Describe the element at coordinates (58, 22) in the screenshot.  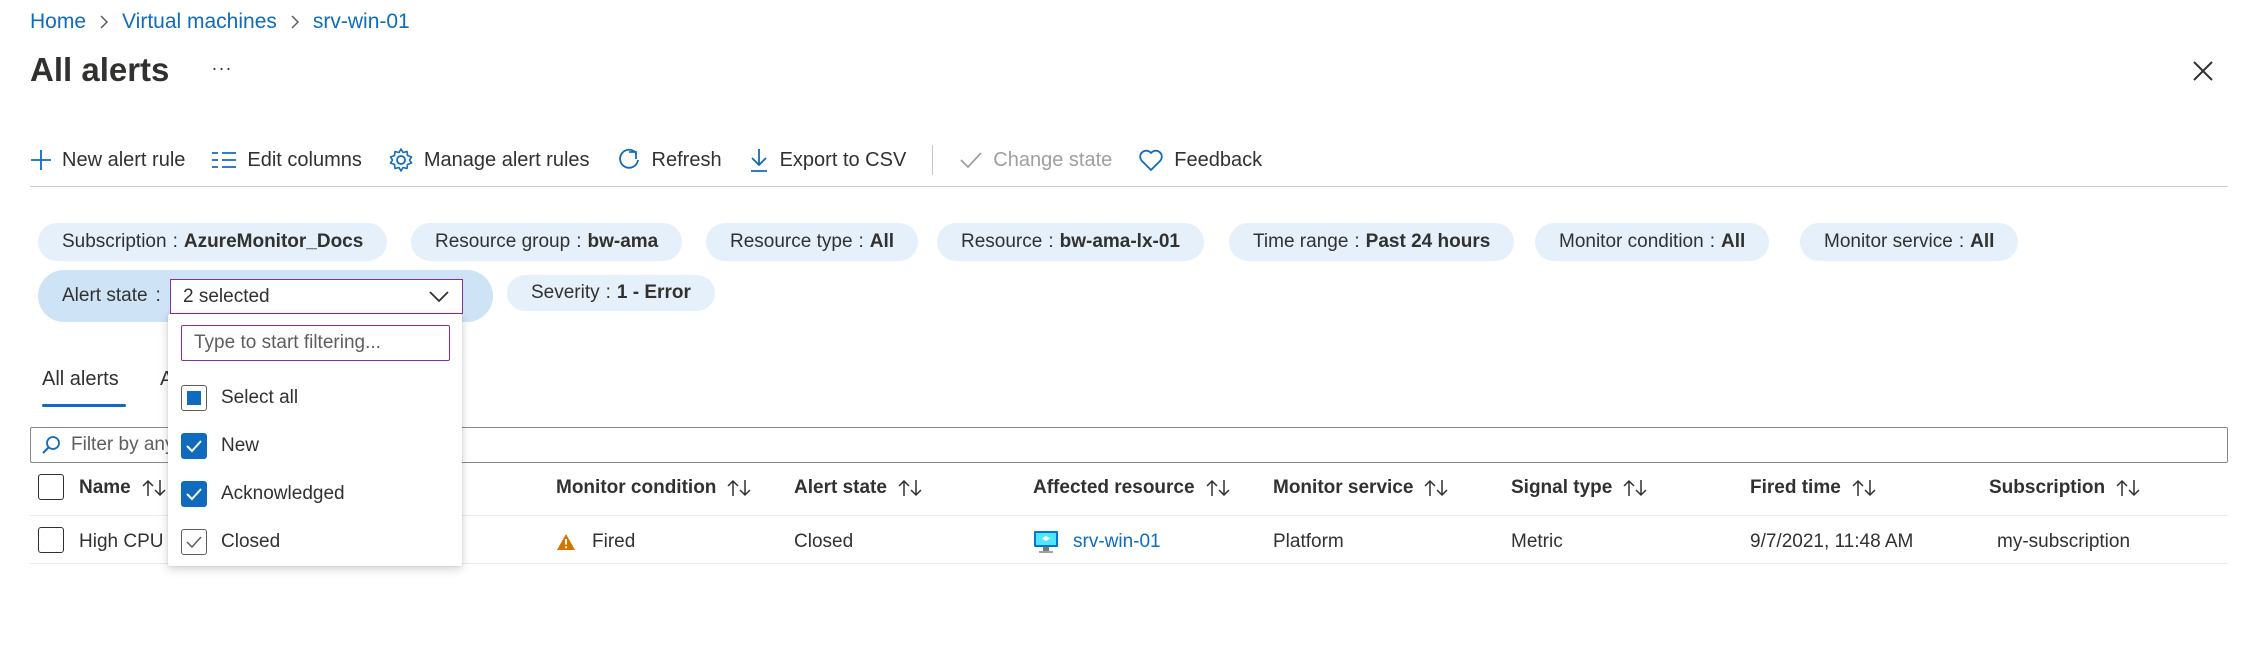
I see `breadcrumb-home: Home` at that location.